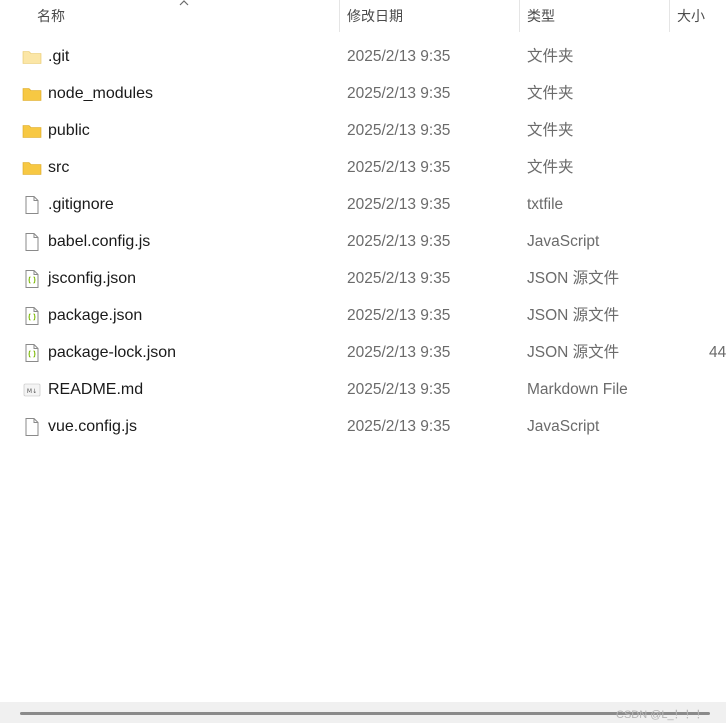 This screenshot has width=726, height=723. I want to click on sort-ascending-icon, so click(184, 3).